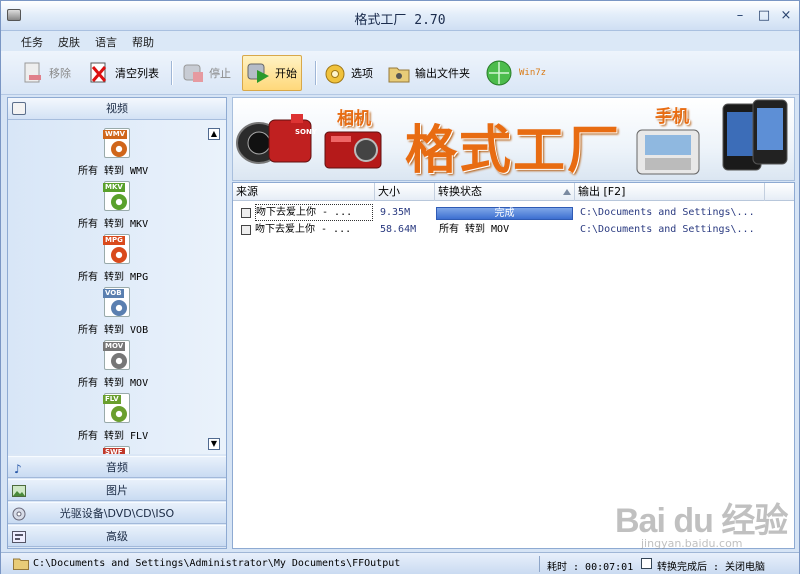  Describe the element at coordinates (764, 16) in the screenshot. I see `maximize-button: □` at that location.